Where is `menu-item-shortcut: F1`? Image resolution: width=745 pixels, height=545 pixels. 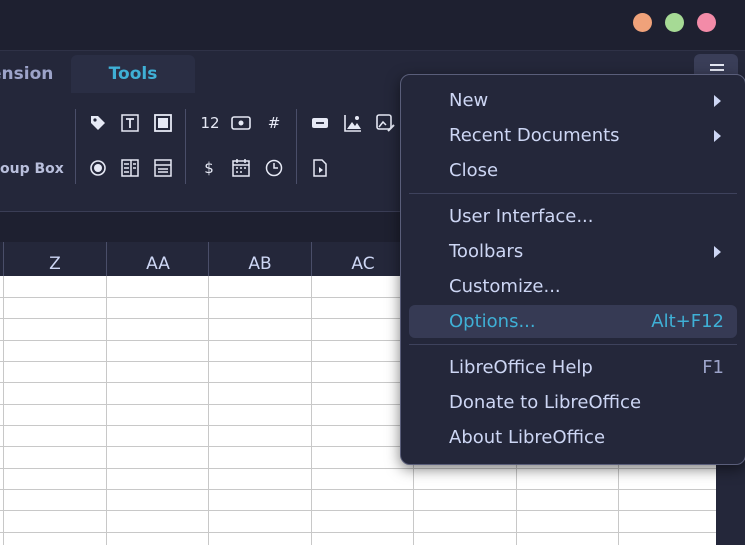
menu-item-shortcut: F1 is located at coordinates (713, 367).